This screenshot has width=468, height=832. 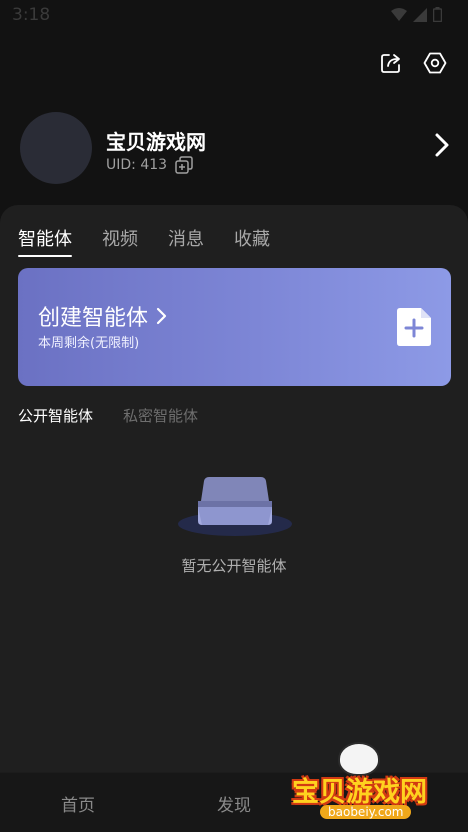 I want to click on uid-row: UID: 413, so click(x=149, y=165).